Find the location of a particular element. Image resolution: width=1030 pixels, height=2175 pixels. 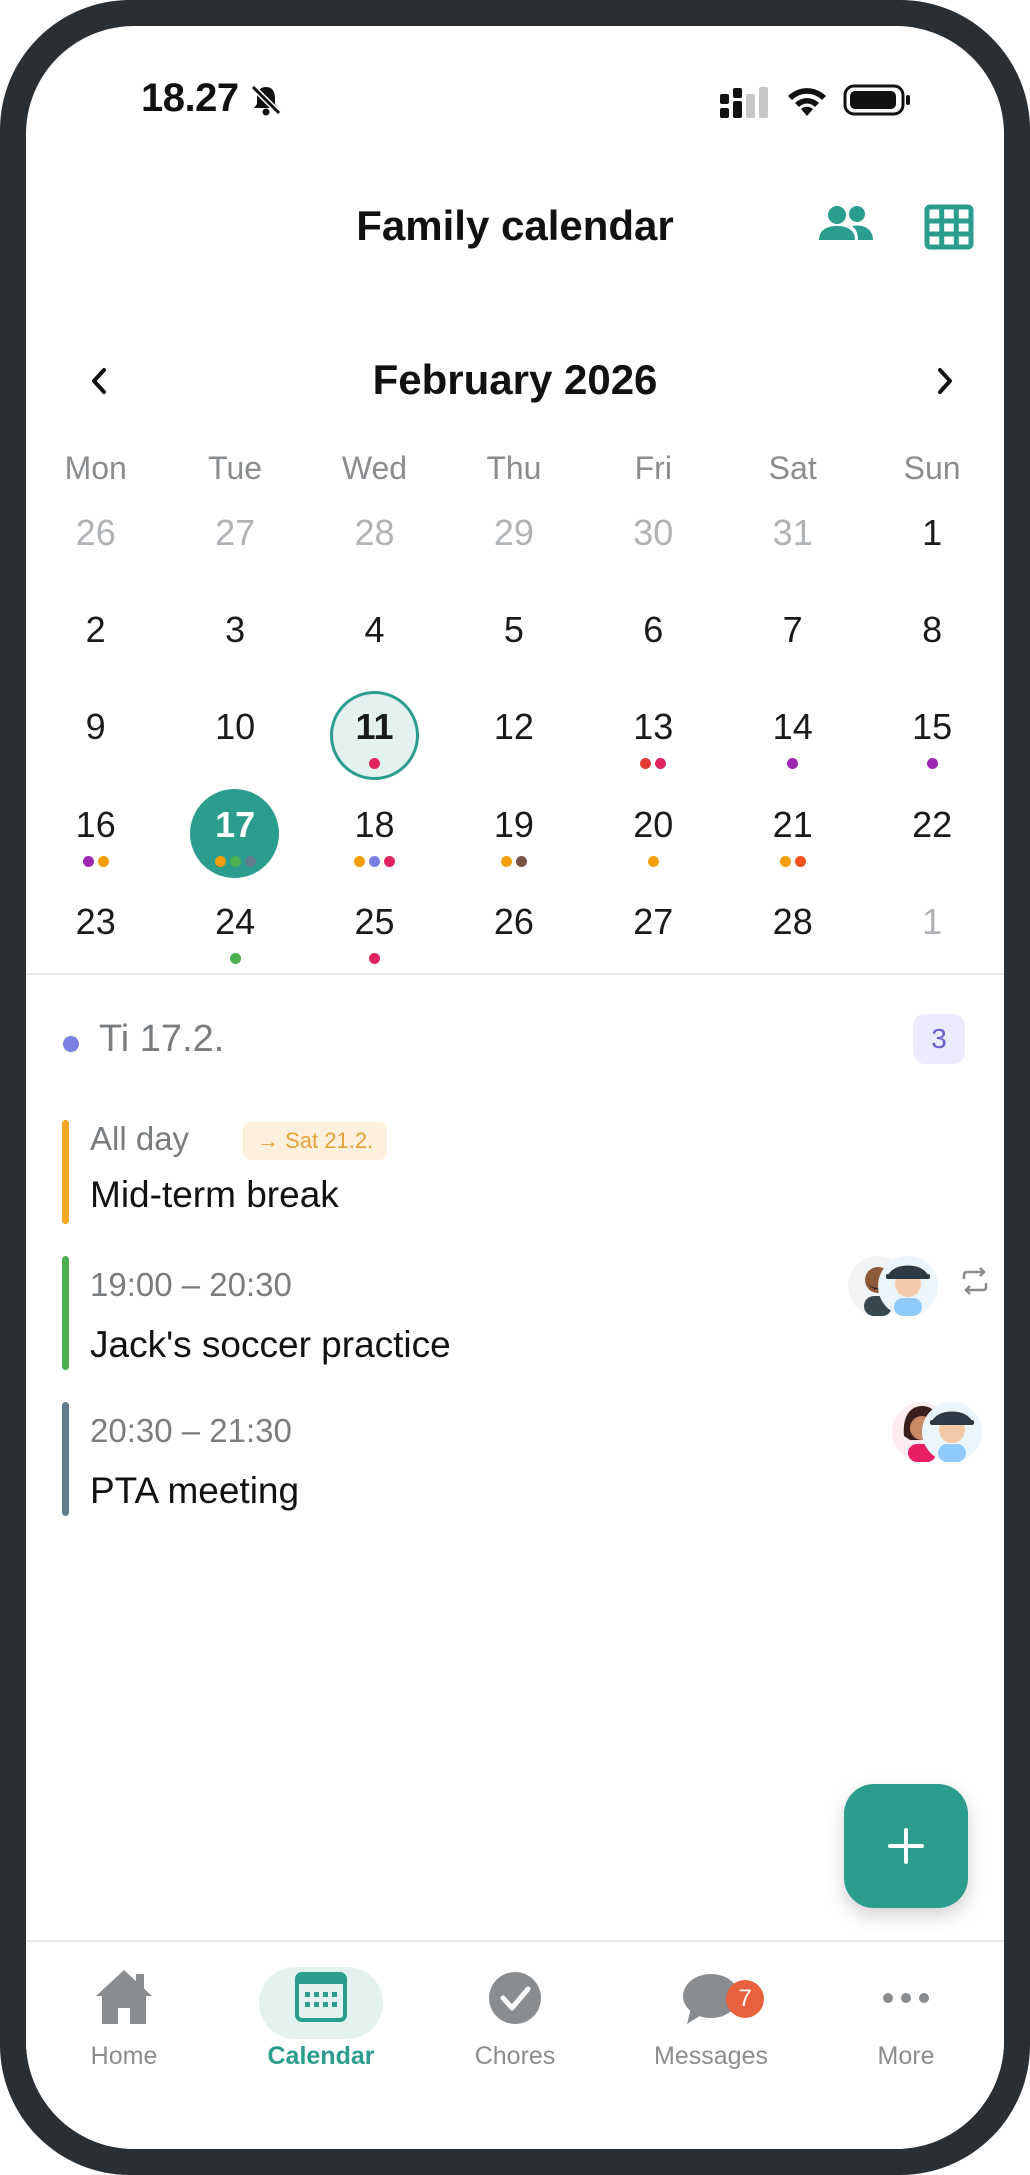

plus-icon is located at coordinates (906, 1846).